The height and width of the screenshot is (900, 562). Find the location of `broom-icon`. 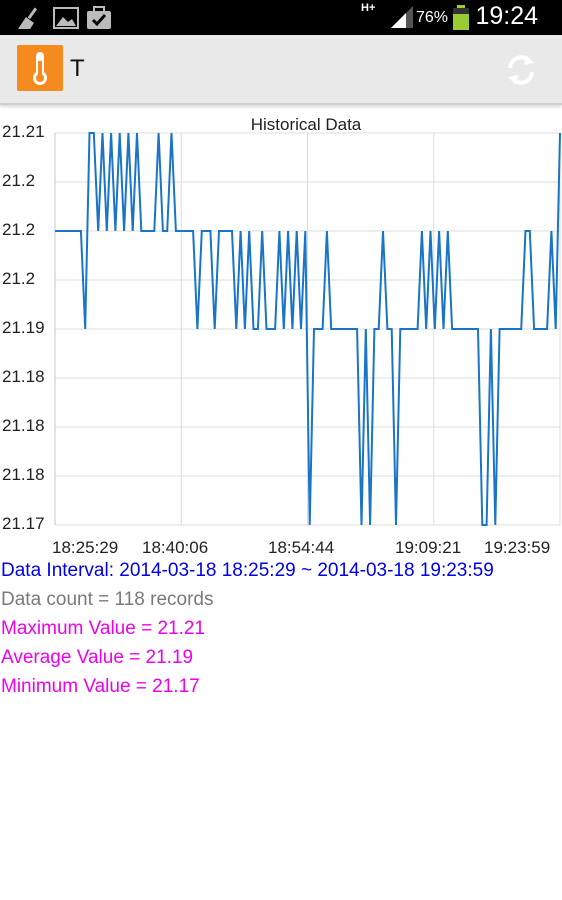

broom-icon is located at coordinates (28, 18).